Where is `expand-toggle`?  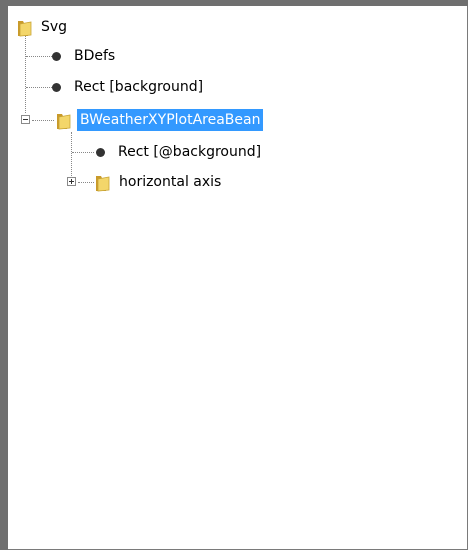
expand-toggle is located at coordinates (71, 181).